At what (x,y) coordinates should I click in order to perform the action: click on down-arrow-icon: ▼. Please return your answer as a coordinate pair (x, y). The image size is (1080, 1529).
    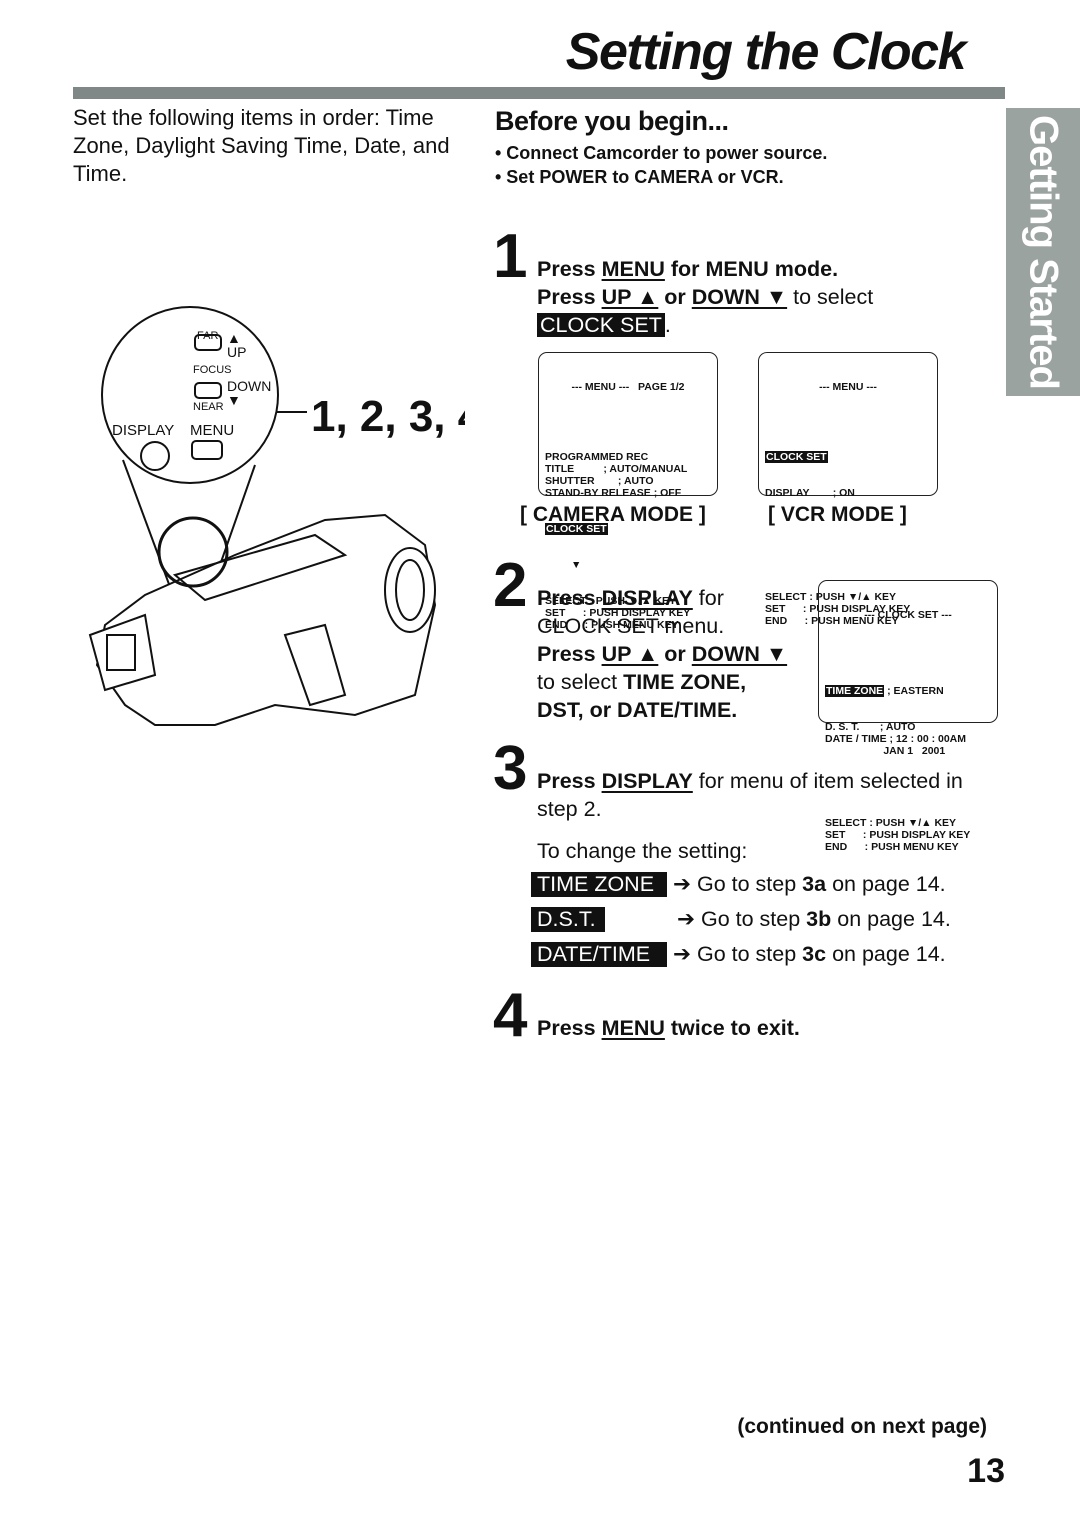
    Looking at the image, I should click on (234, 400).